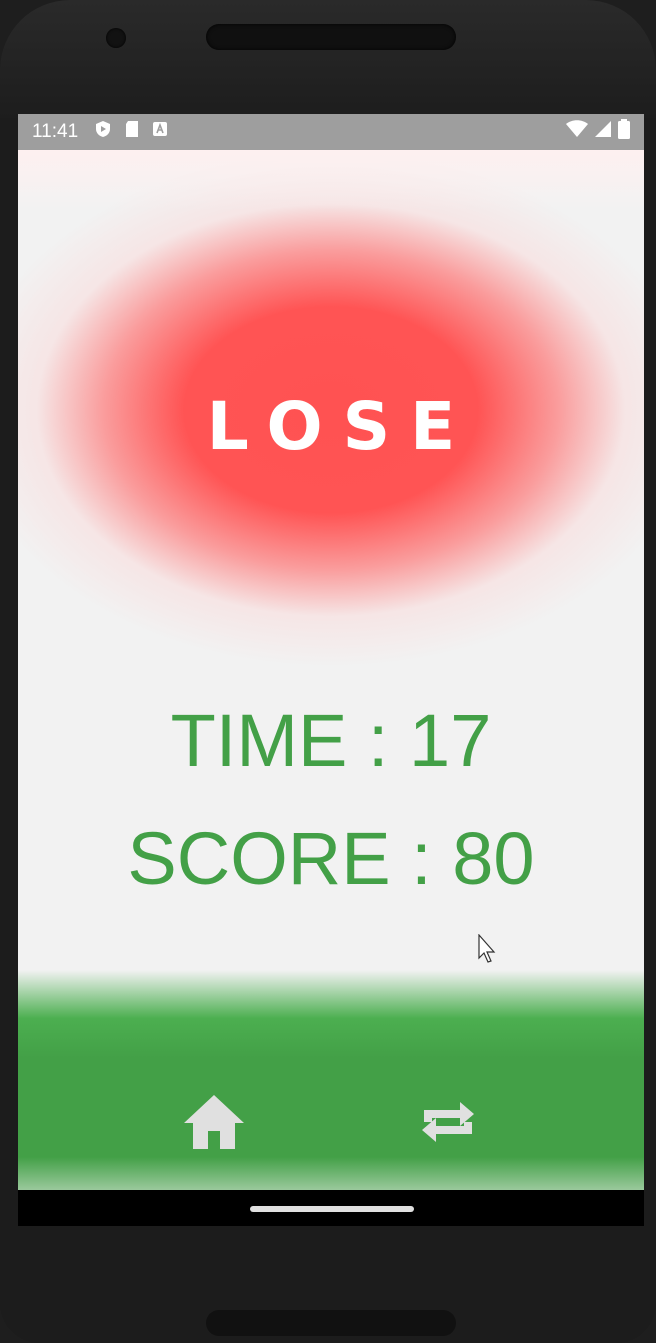 This screenshot has width=656, height=1343. I want to click on front-camera, so click(116, 38).